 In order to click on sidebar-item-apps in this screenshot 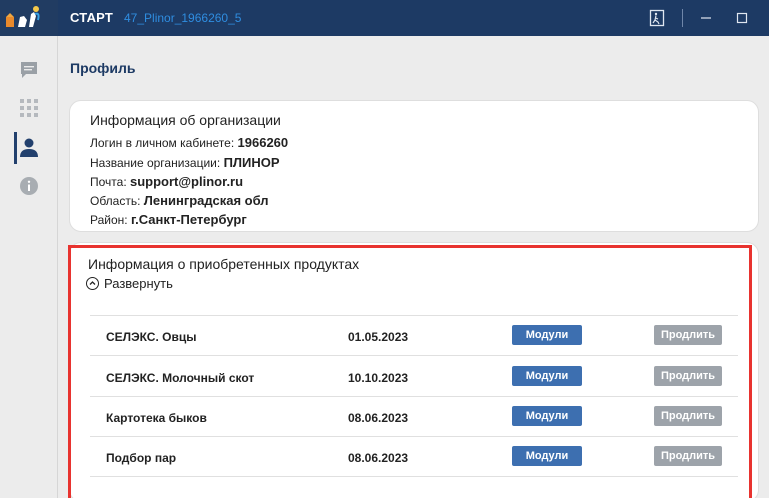, I will do `click(29, 108)`.